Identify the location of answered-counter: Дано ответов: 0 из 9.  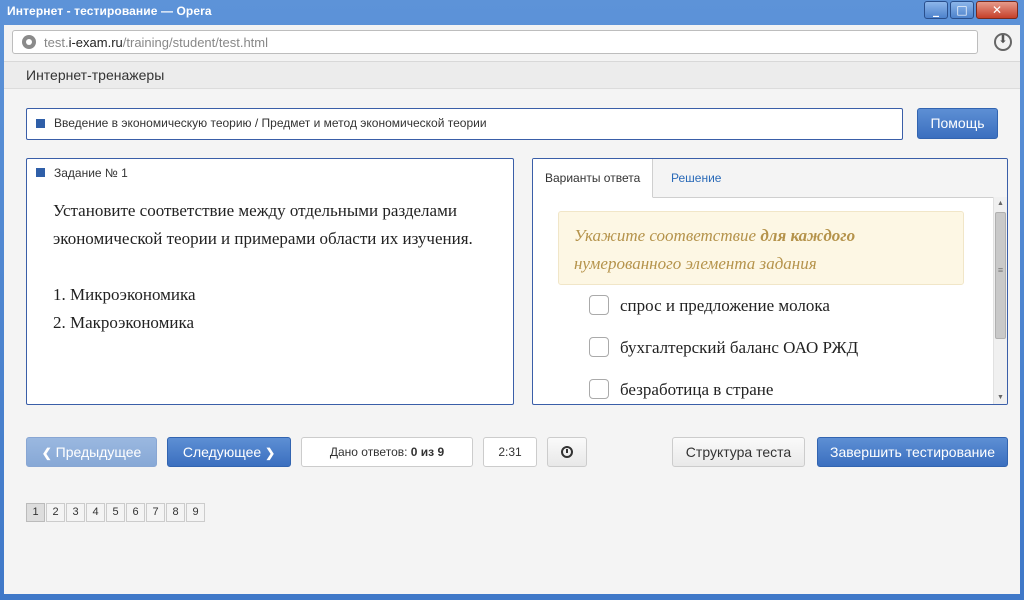
(387, 452).